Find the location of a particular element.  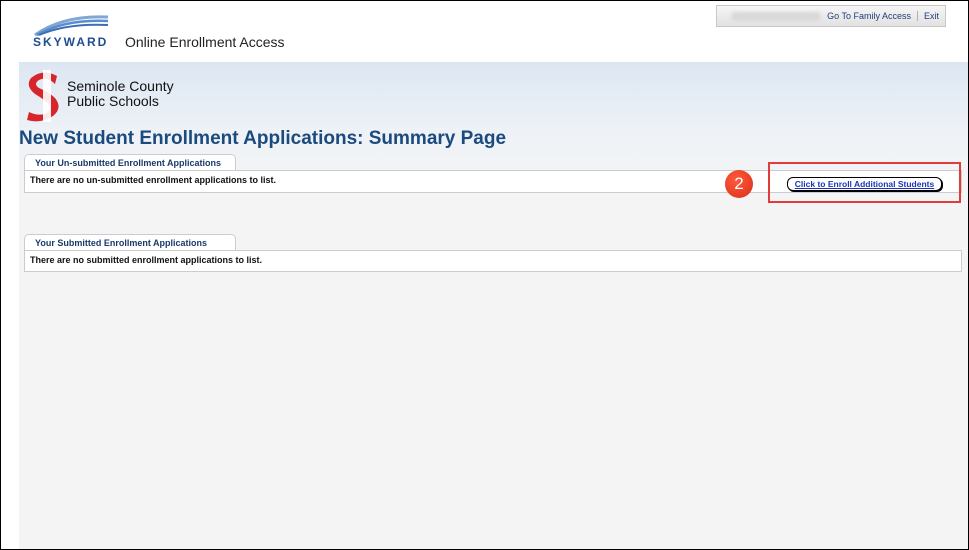

top-links-bar: Go To Family Access Exit is located at coordinates (831, 16).